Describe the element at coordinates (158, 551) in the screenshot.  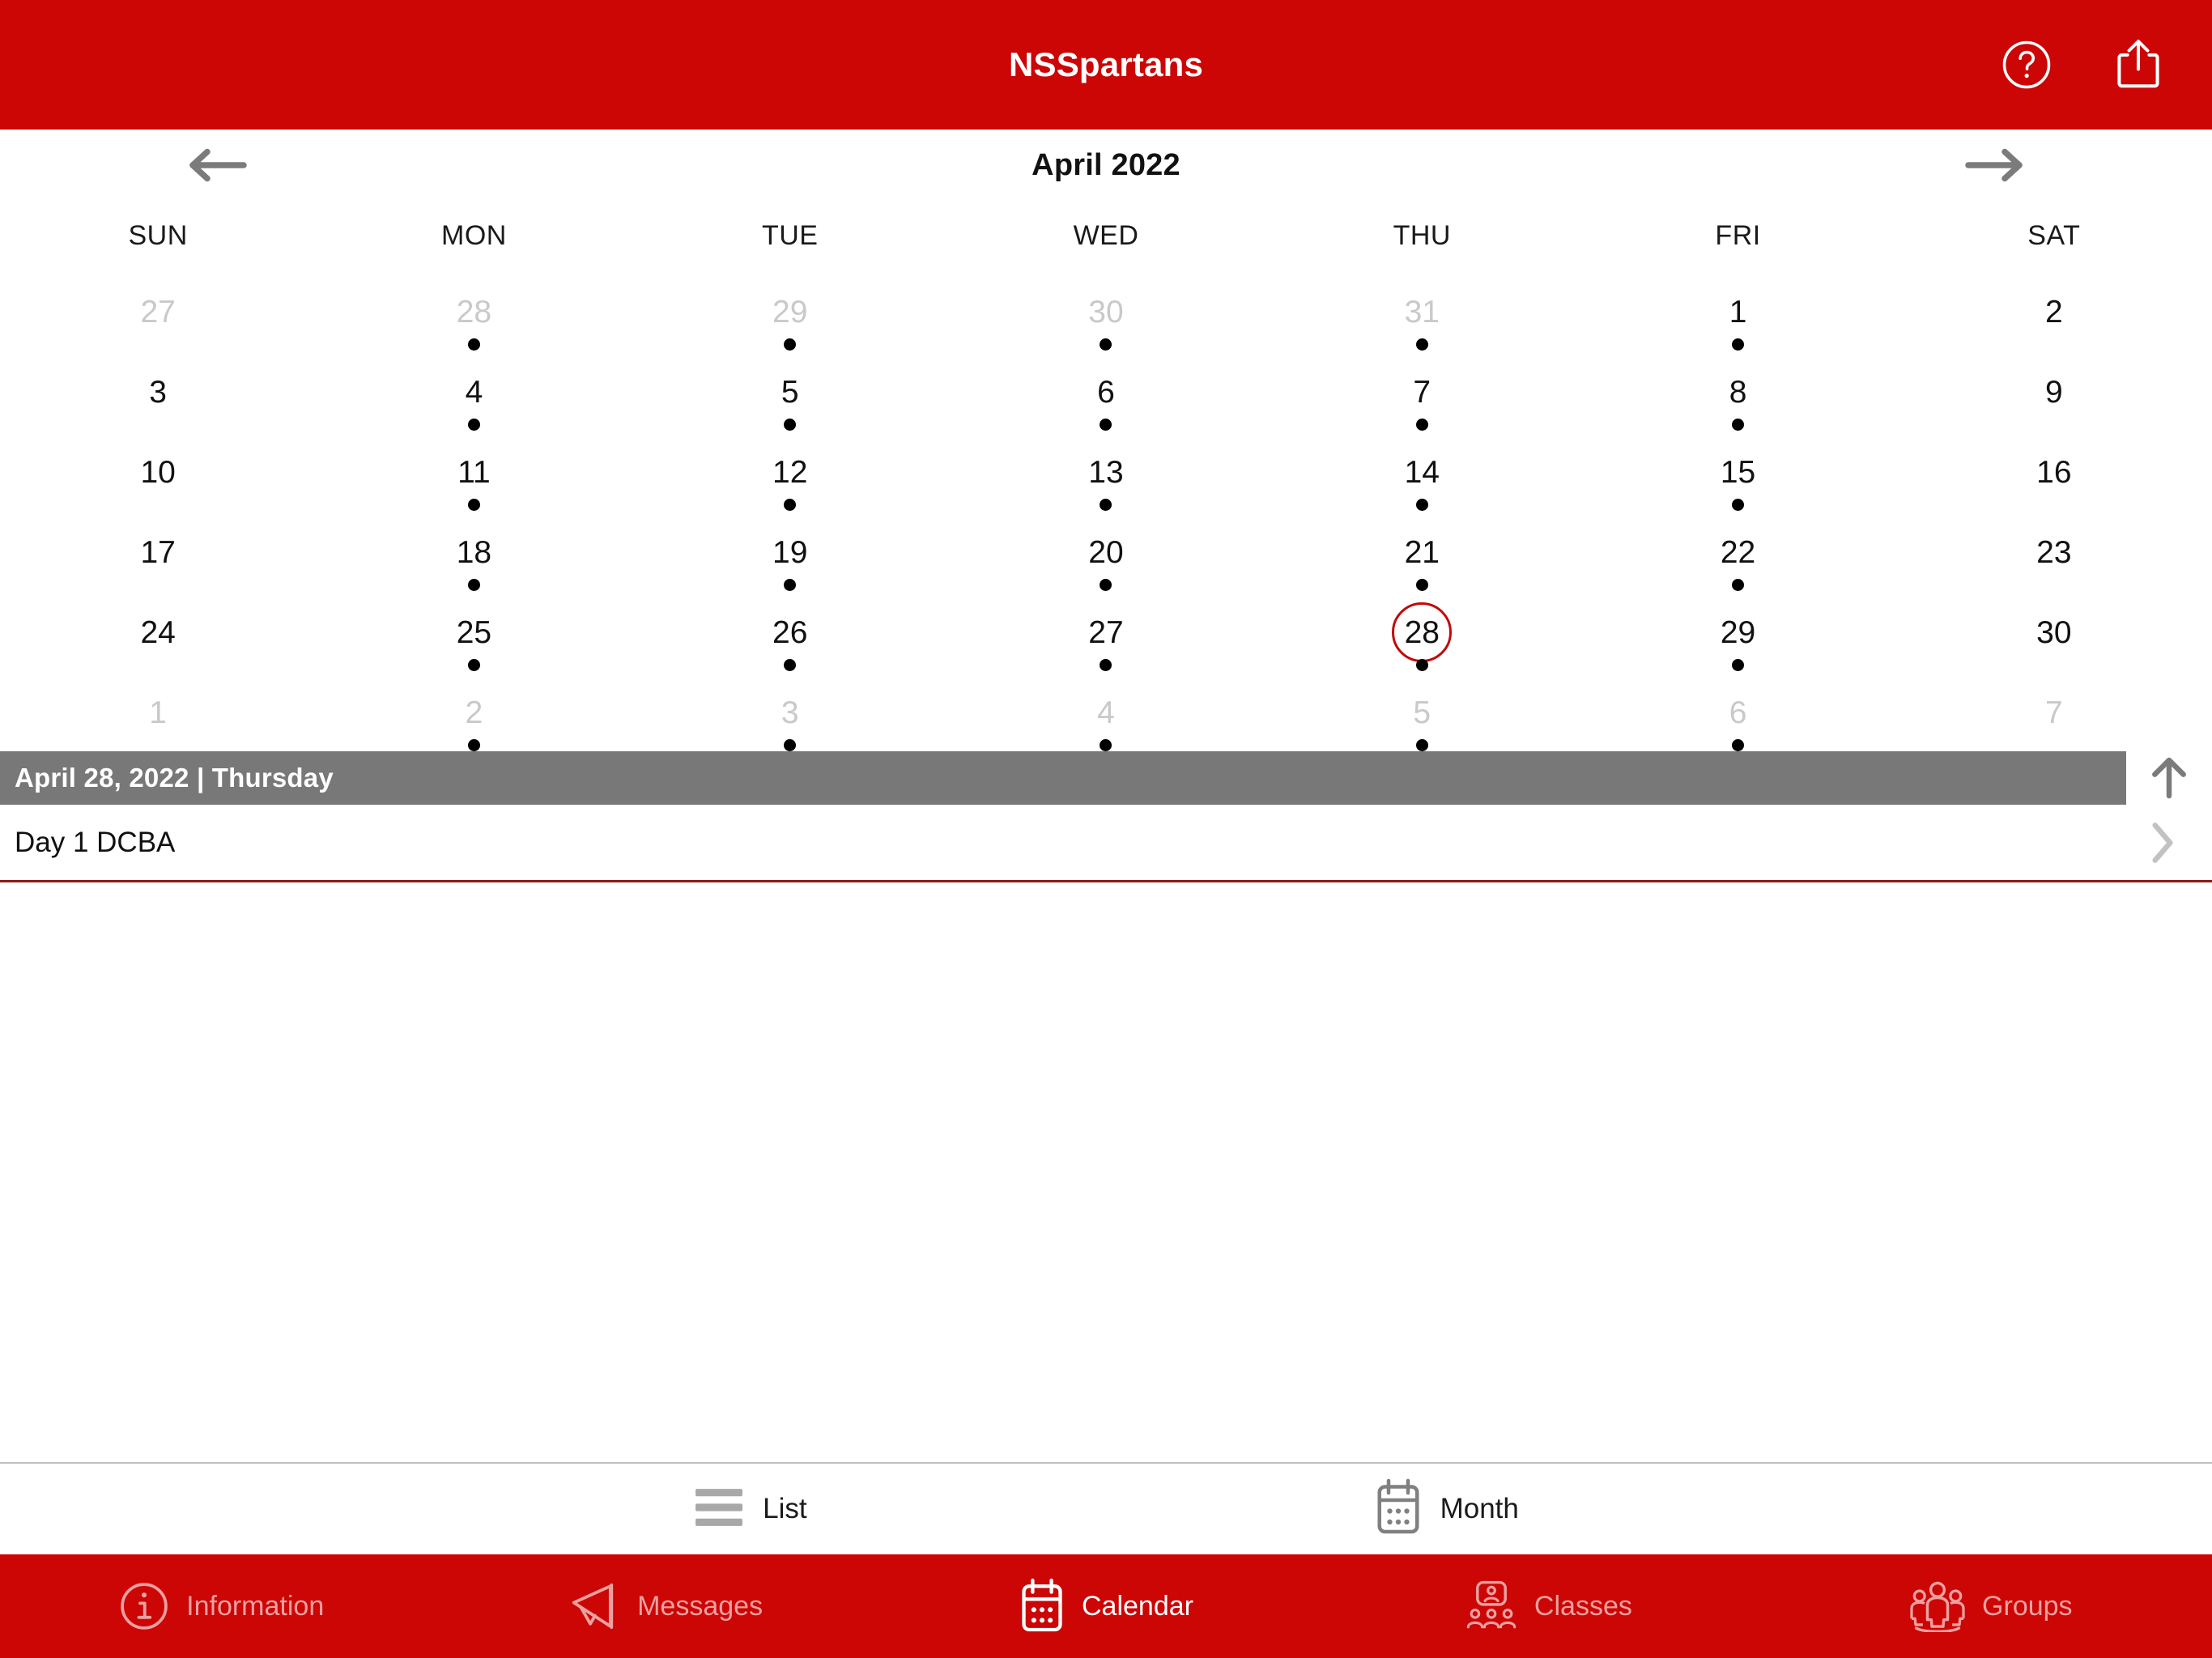
I see `day-cell: 17` at that location.